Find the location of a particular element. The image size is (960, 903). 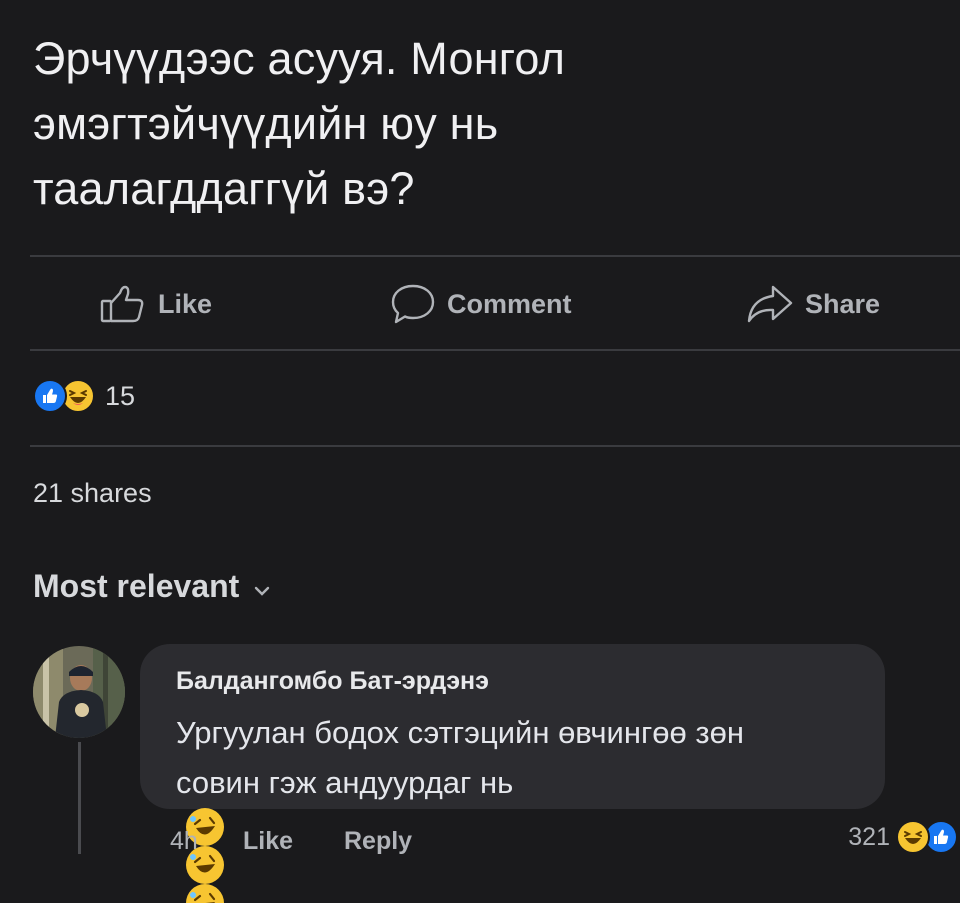

avatar is located at coordinates (79, 692).